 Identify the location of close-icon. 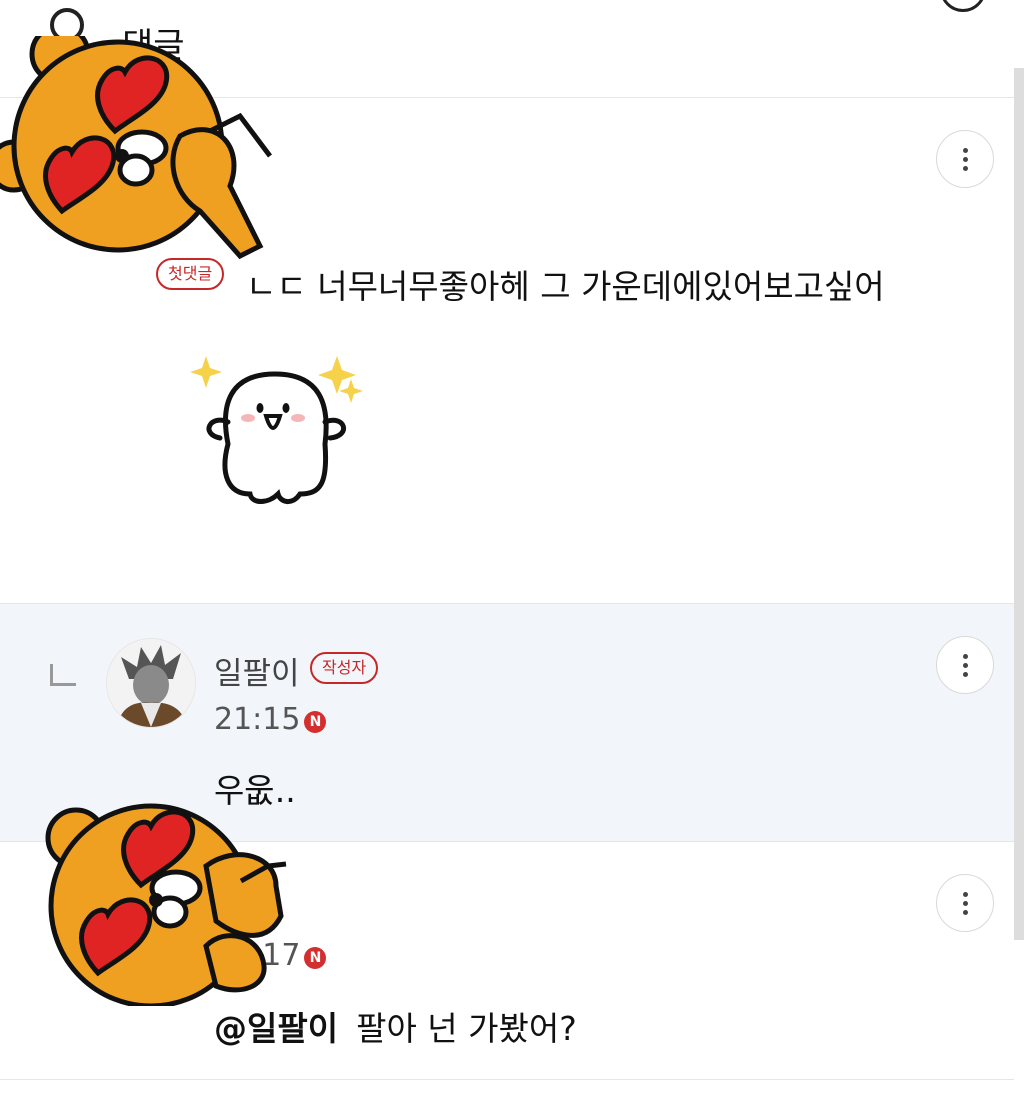
(963, 6).